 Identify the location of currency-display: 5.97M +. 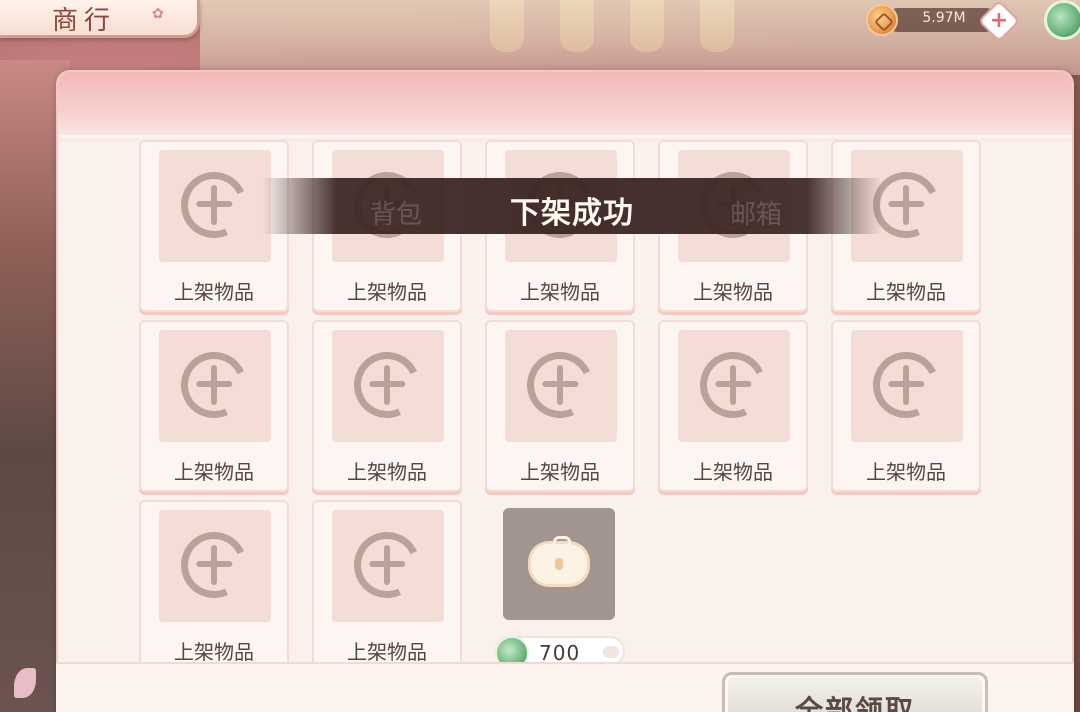
(943, 21).